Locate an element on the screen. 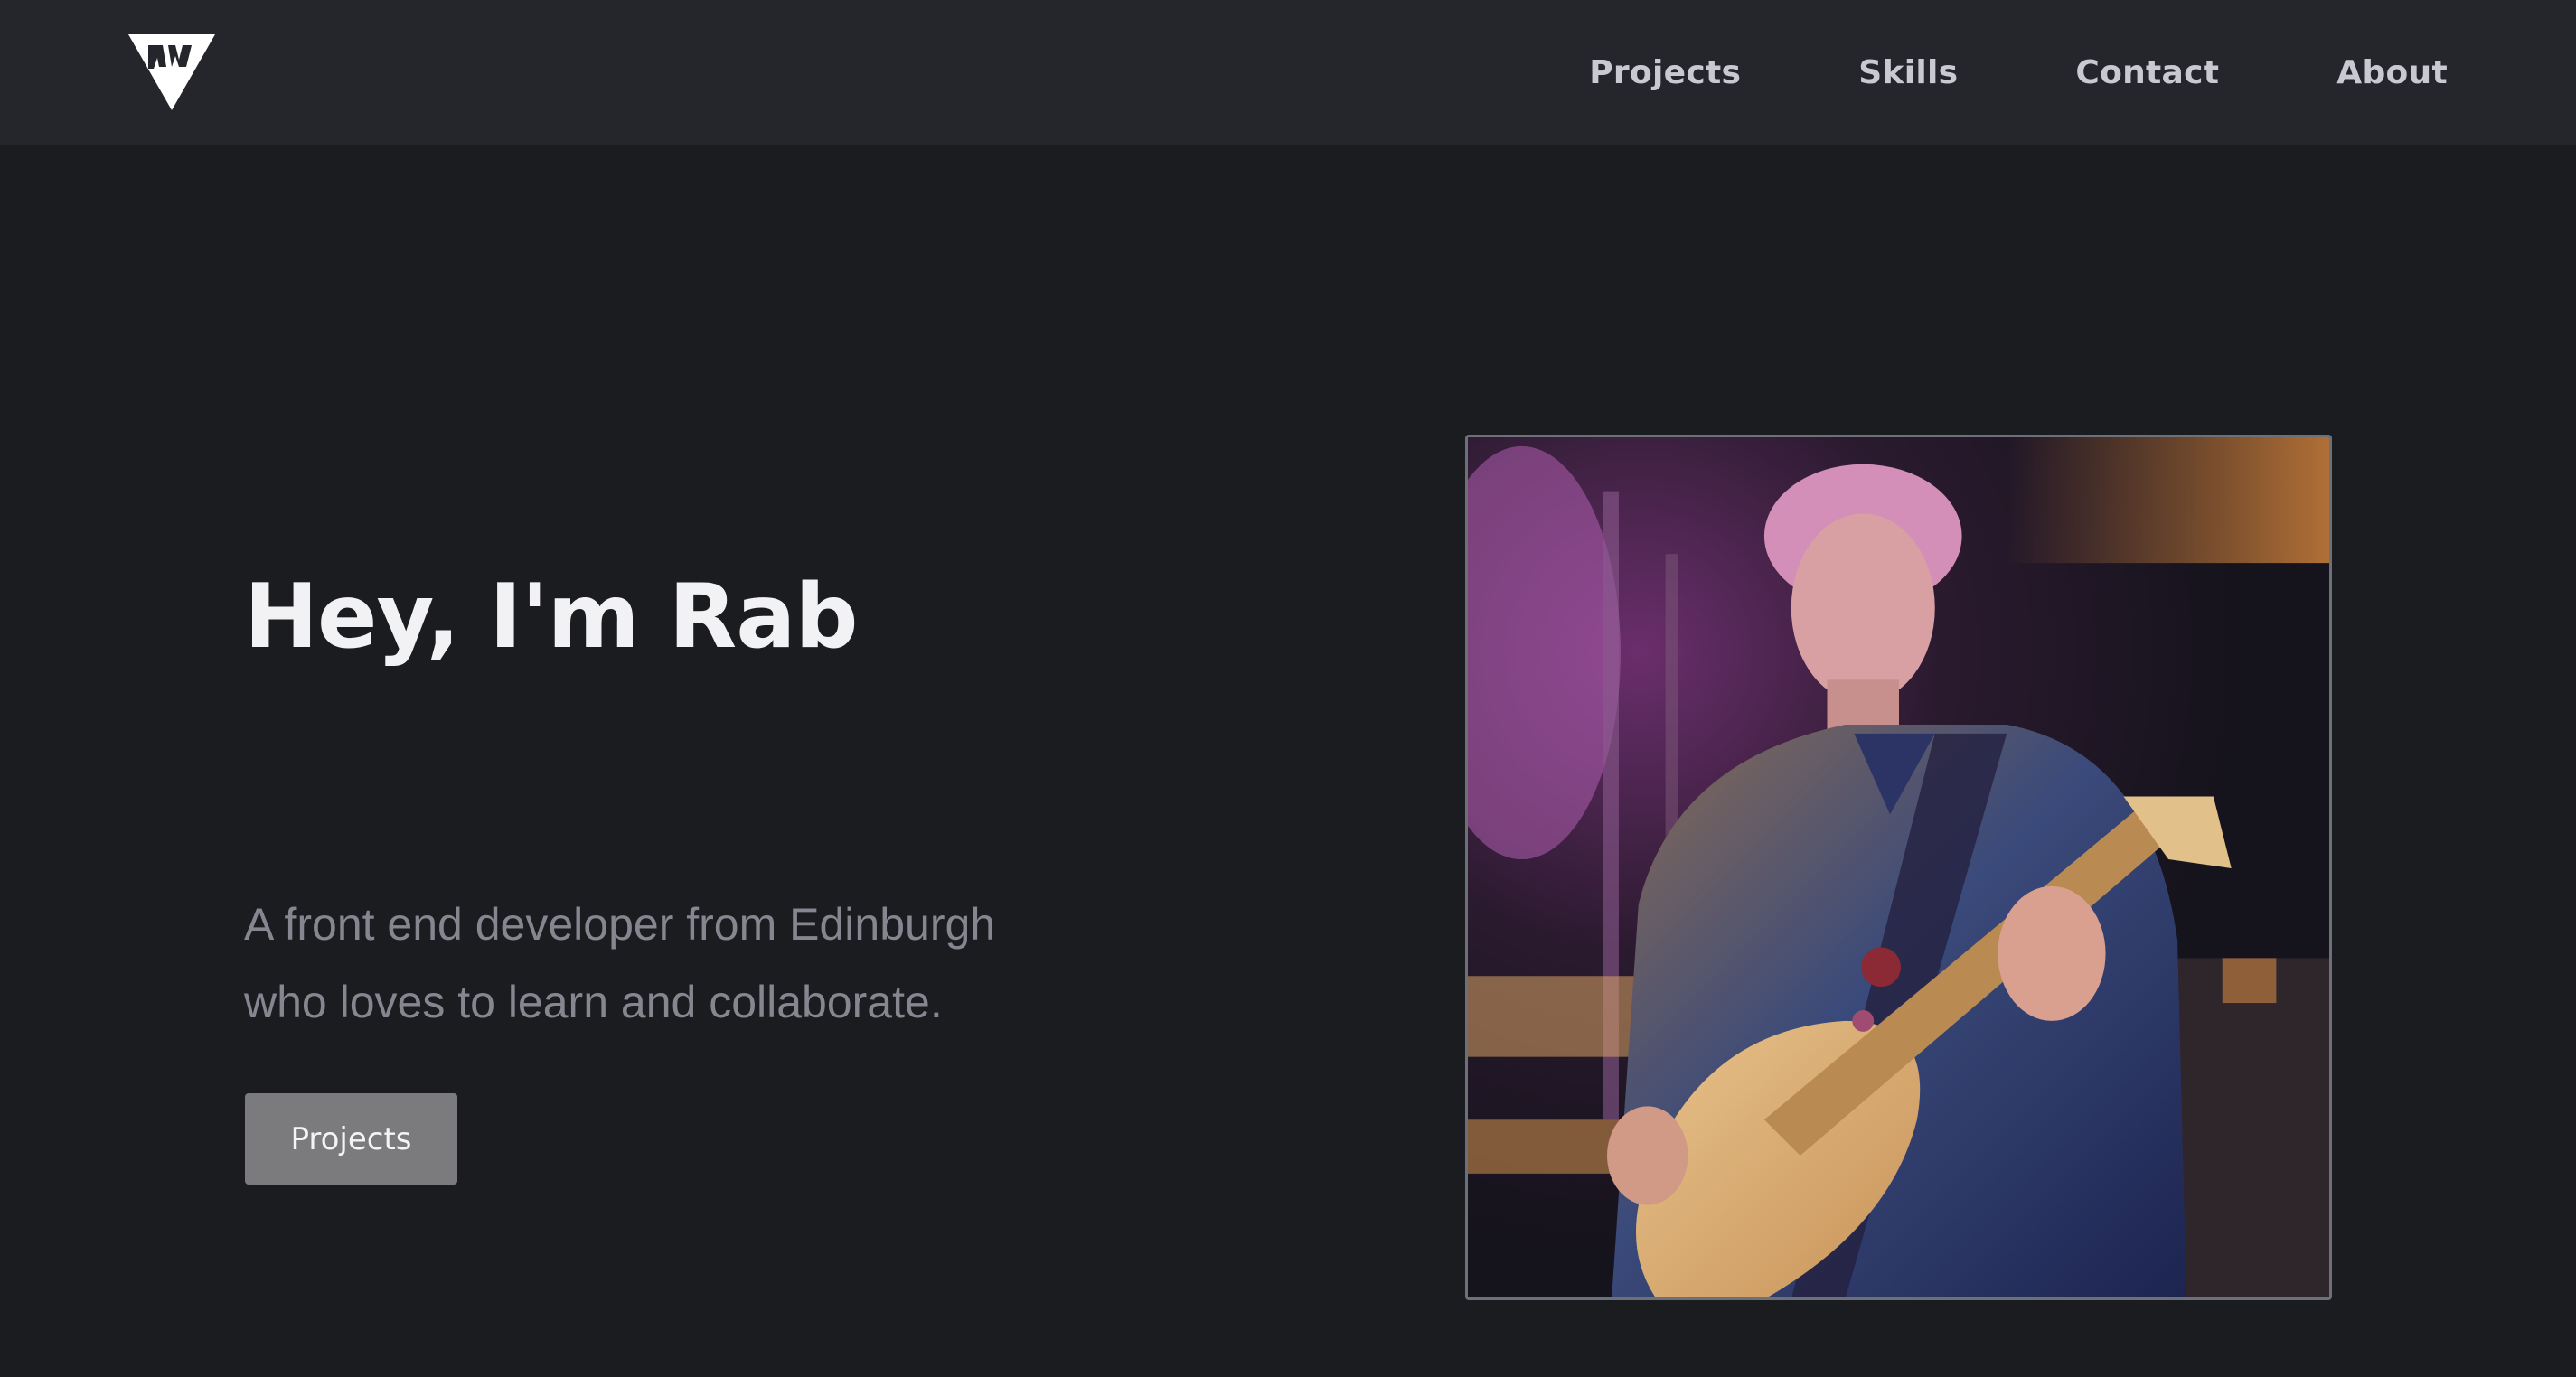  top-navigation-bar: Projects Skills Contact About is located at coordinates (1288, 72).